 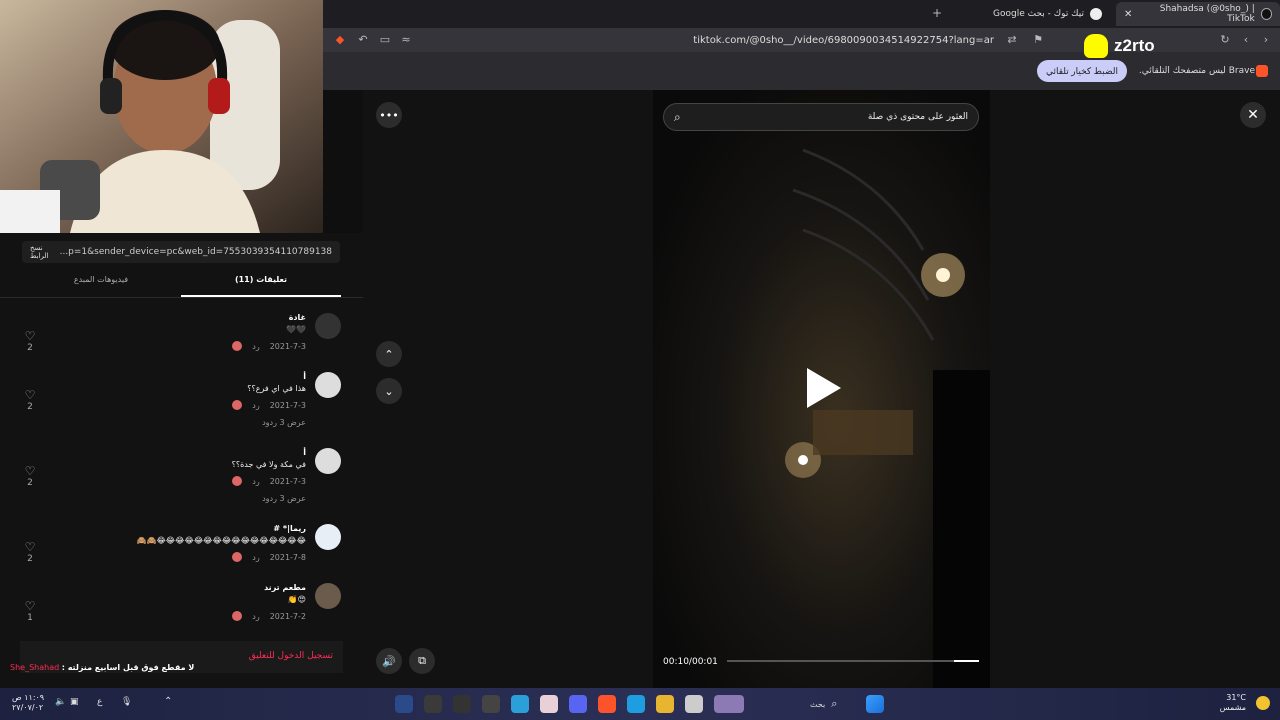 I want to click on file-explorer-icon, so click(x=665, y=704).